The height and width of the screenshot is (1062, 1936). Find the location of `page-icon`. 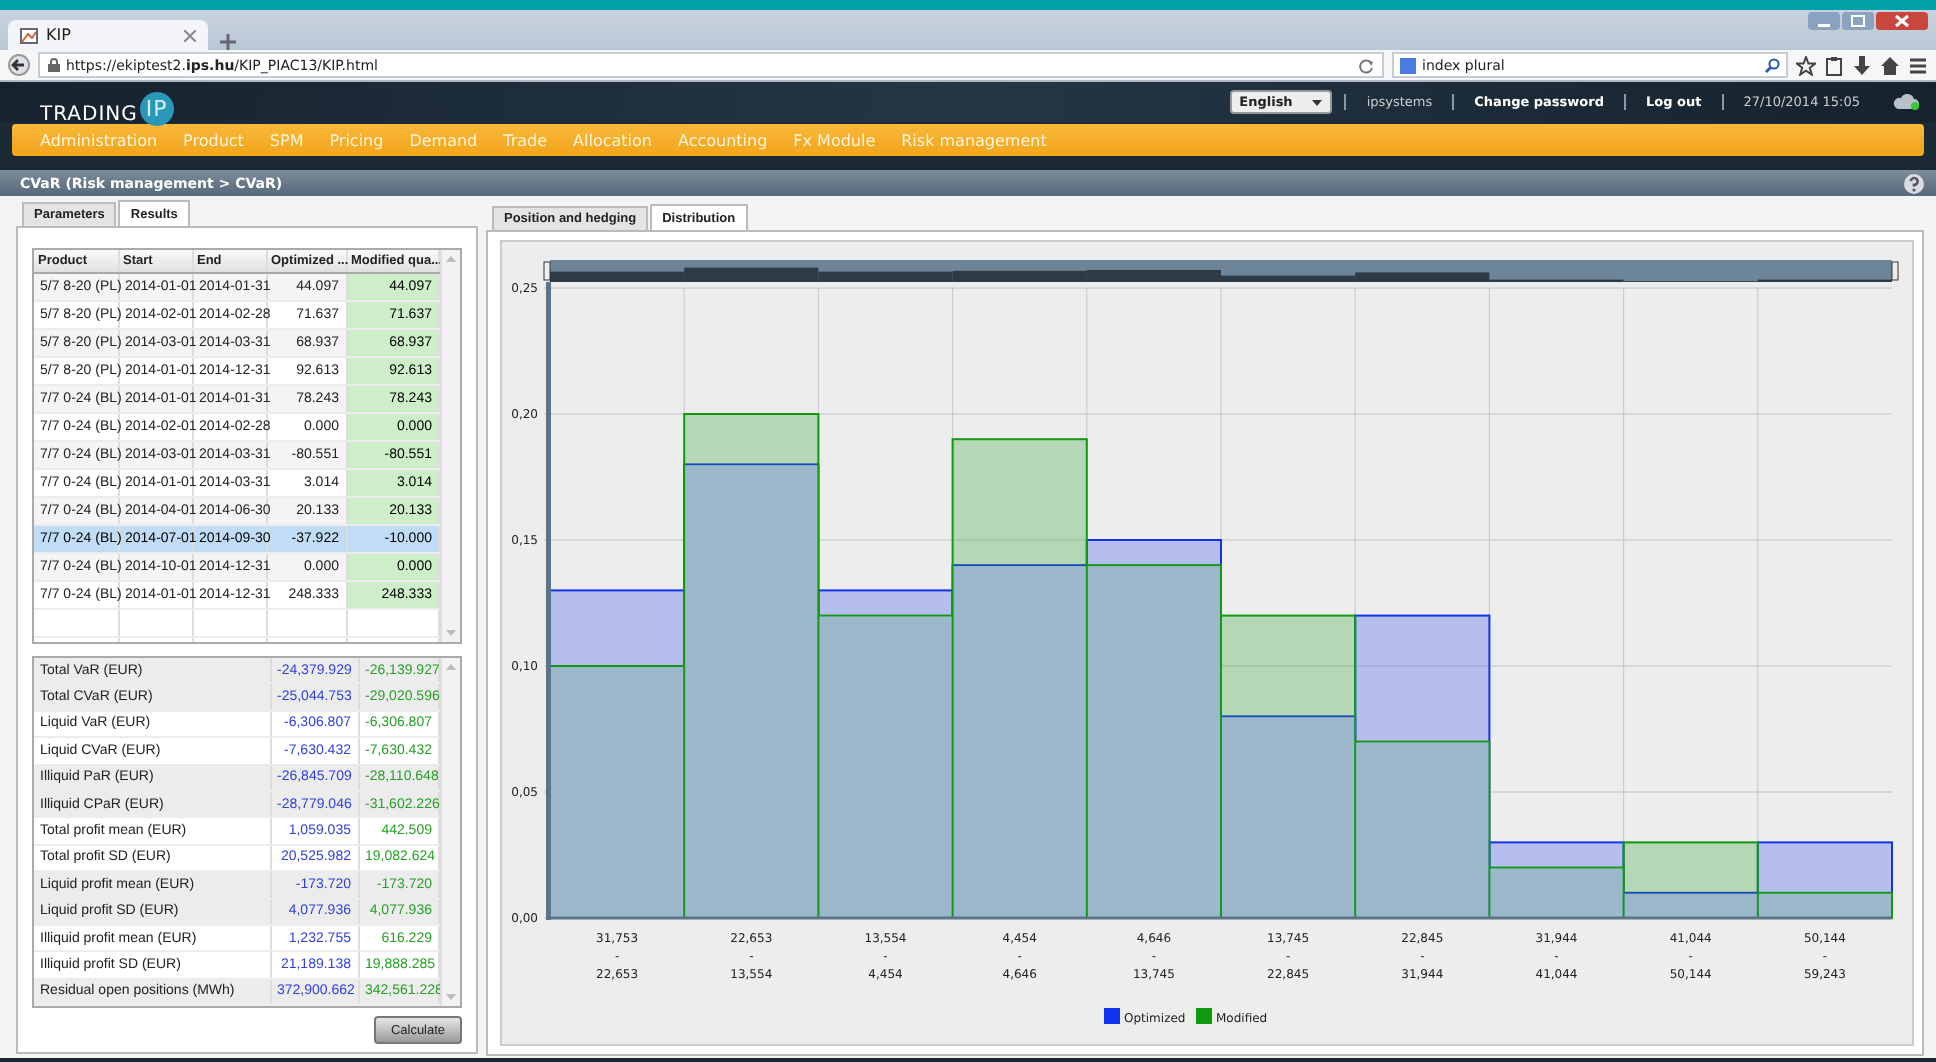

page-icon is located at coordinates (29, 35).